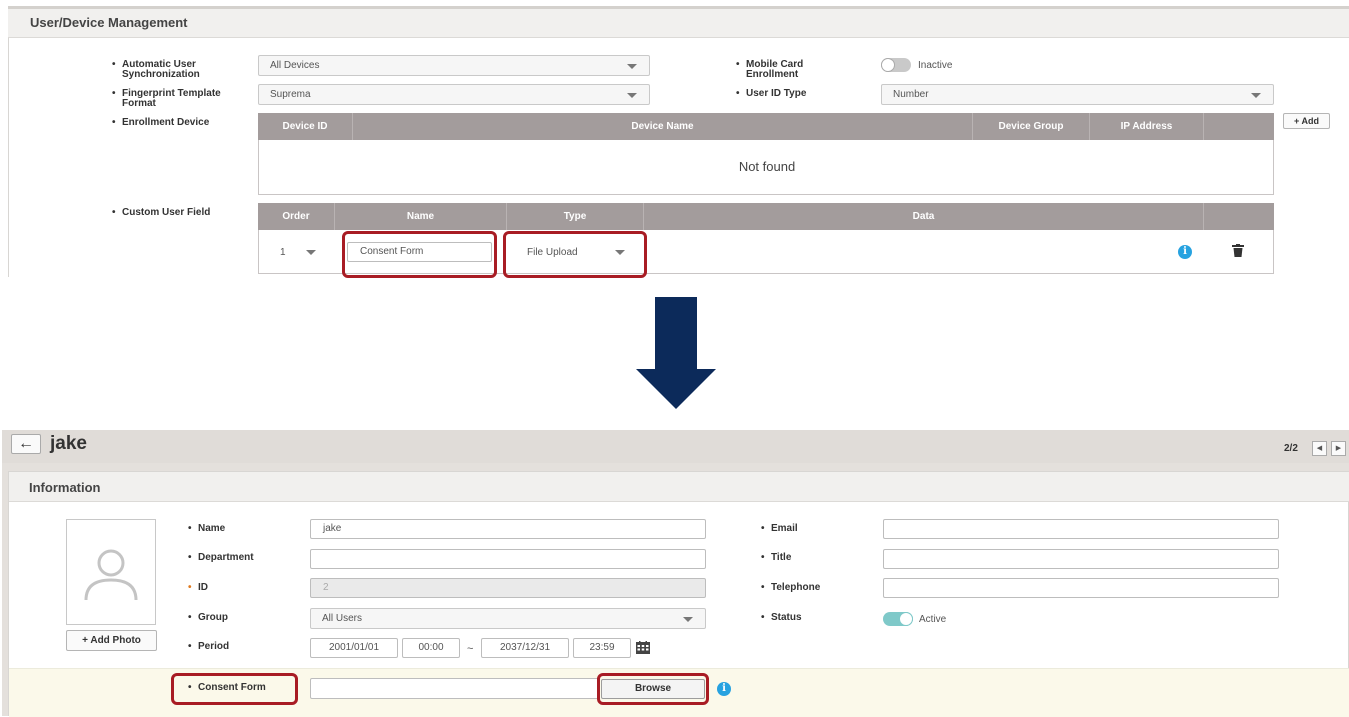 This screenshot has width=1349, height=717. I want to click on enrollment-device-label: • Enrollment Device, so click(161, 122).